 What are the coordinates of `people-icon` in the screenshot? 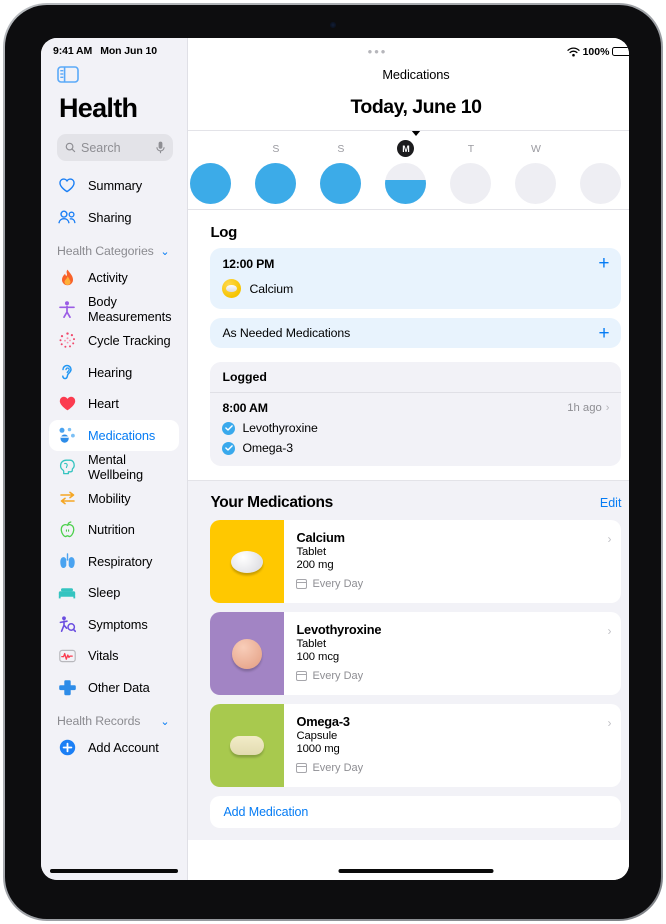 It's located at (67, 217).